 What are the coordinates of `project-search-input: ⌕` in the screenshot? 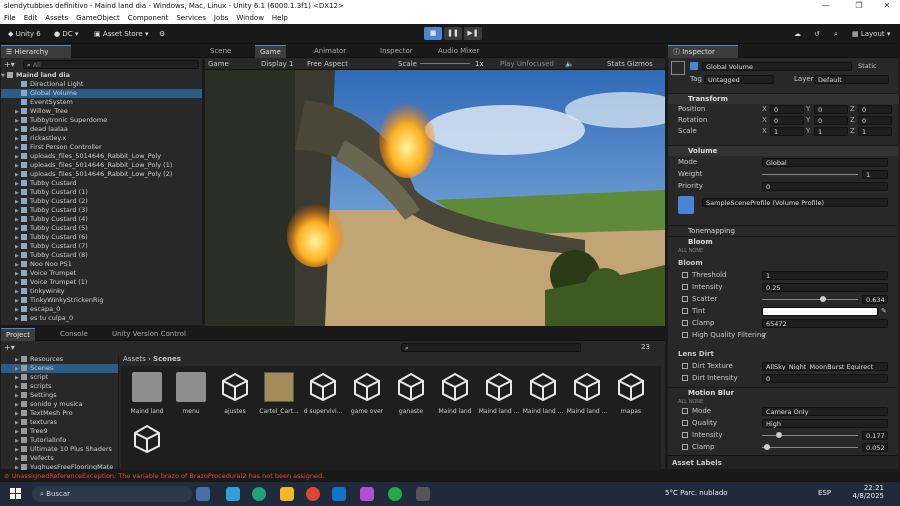 It's located at (491, 347).